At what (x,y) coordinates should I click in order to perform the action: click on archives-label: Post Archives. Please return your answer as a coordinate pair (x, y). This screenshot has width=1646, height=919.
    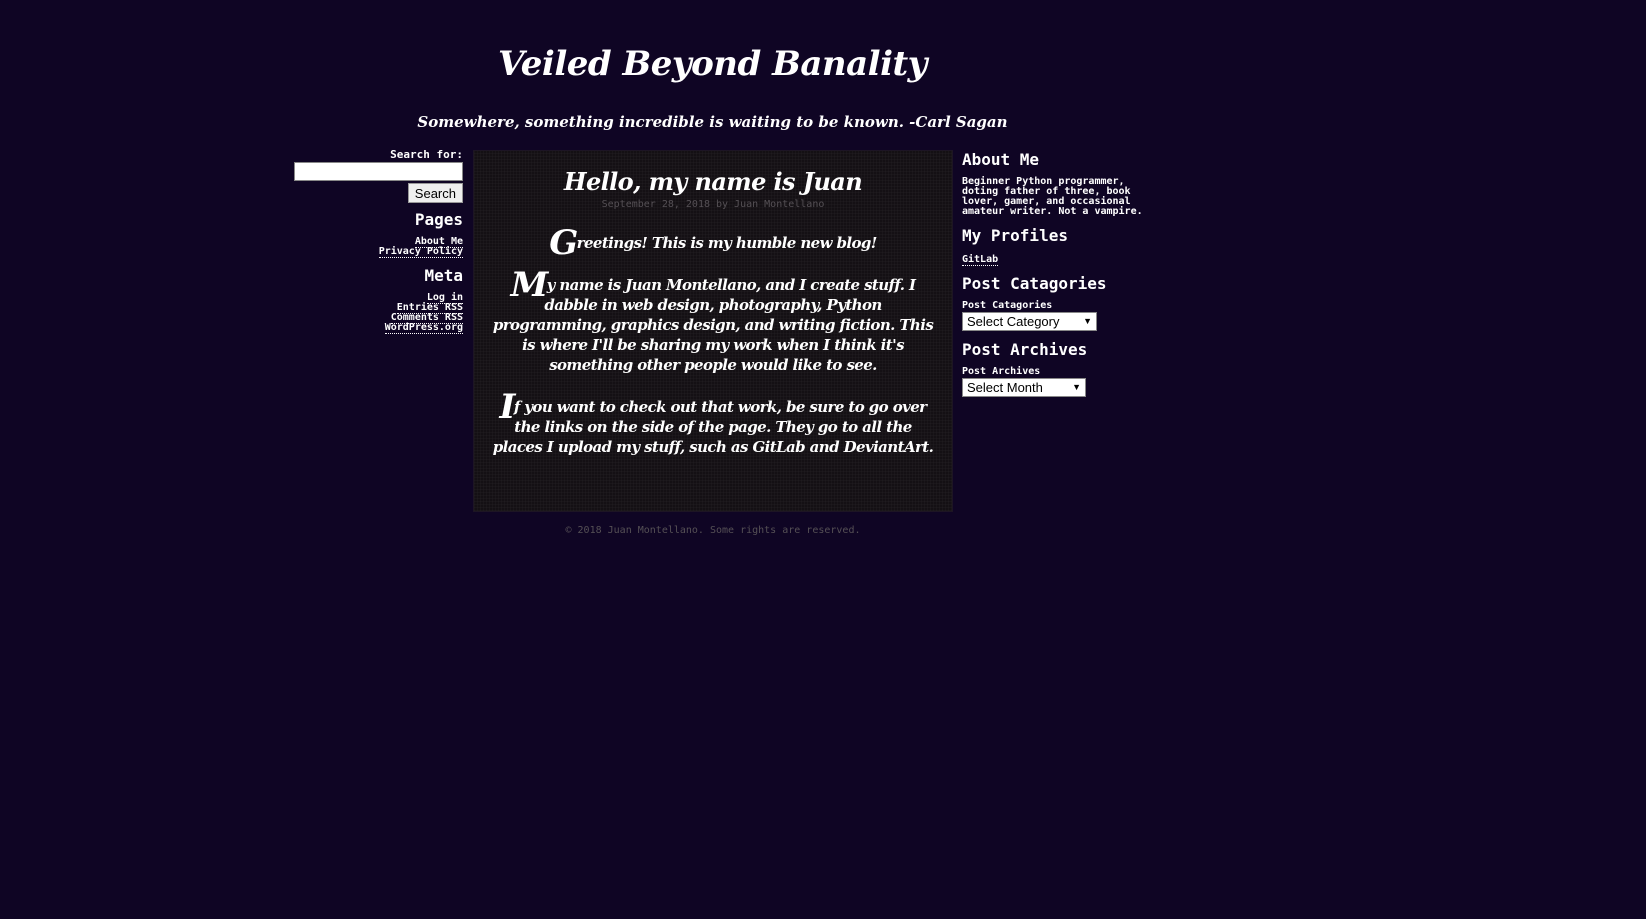
    Looking at the image, I should click on (1001, 371).